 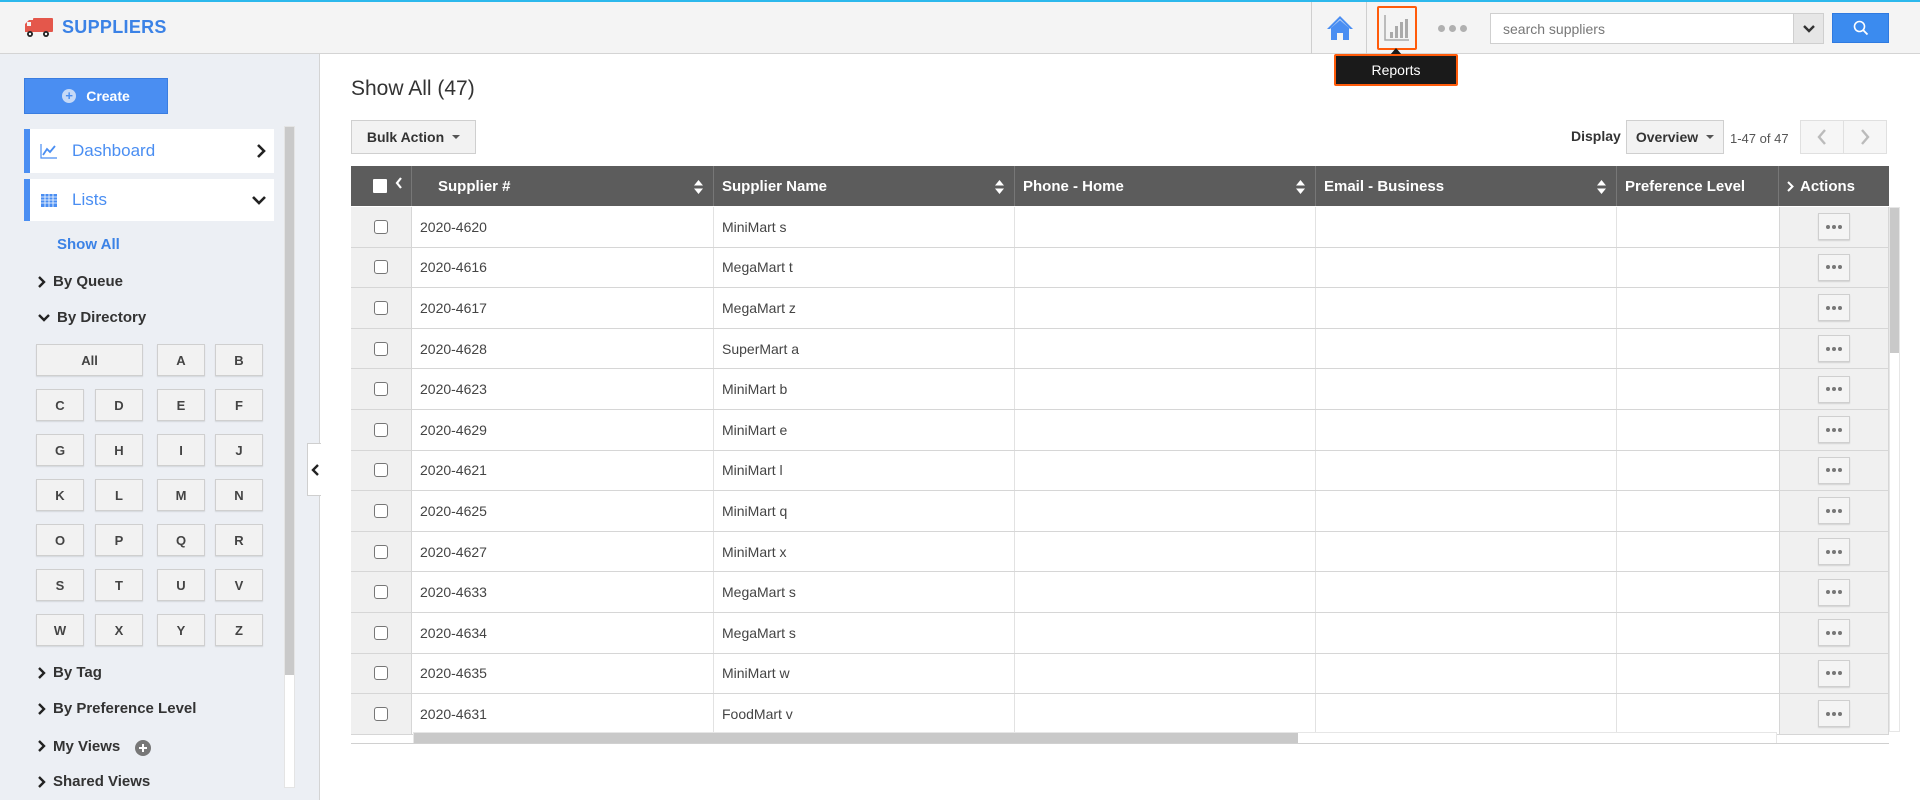 What do you see at coordinates (181, 495) in the screenshot?
I see `directory-letter-m: M` at bounding box center [181, 495].